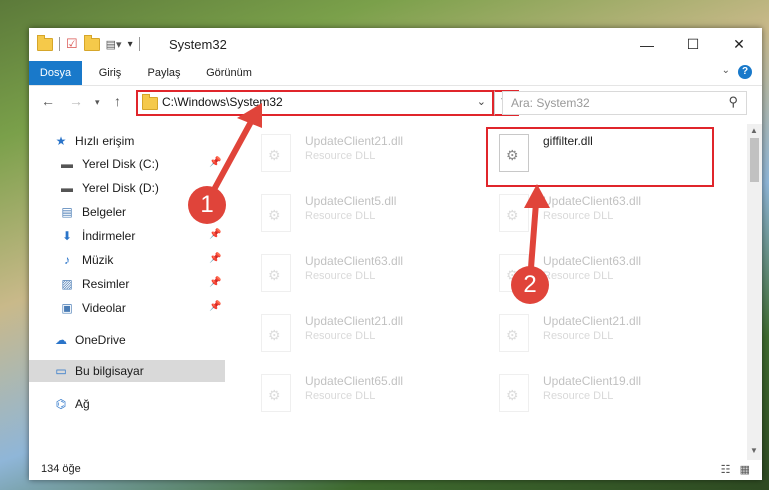  I want to click on step-badge-2: 2, so click(530, 285).